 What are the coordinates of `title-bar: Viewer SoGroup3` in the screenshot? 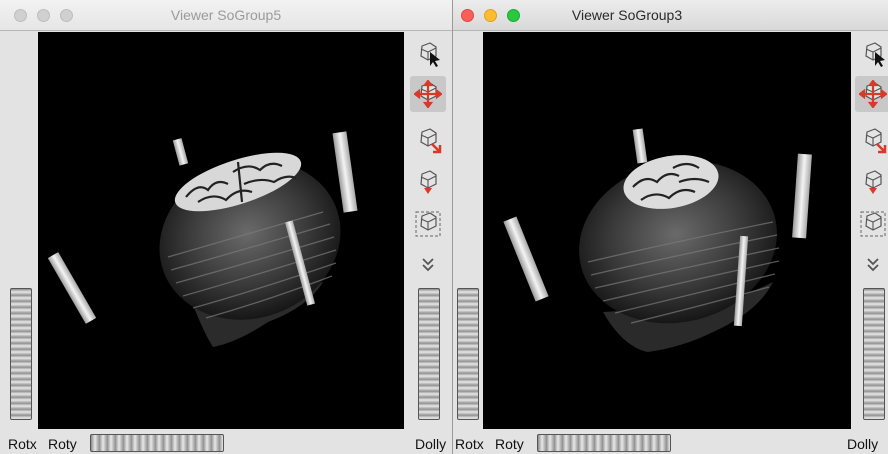 It's located at (670, 15).